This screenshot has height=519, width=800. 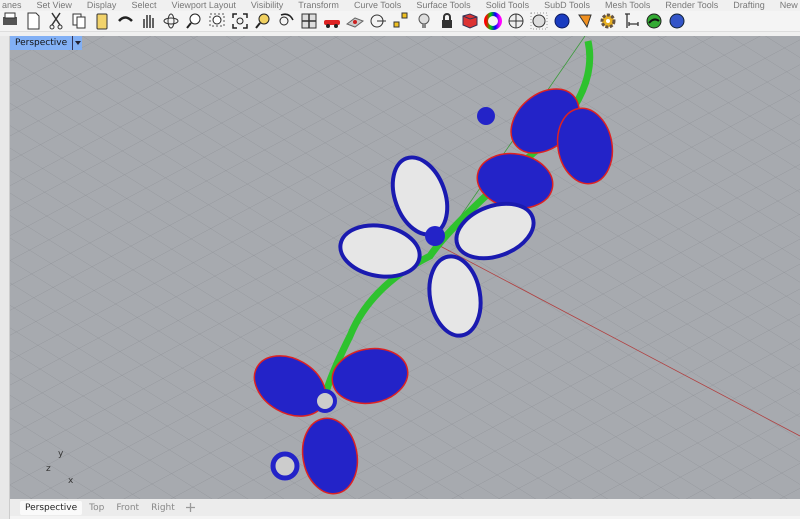 What do you see at coordinates (443, 5) in the screenshot?
I see `toolbar-tab: Surface Tools` at bounding box center [443, 5].